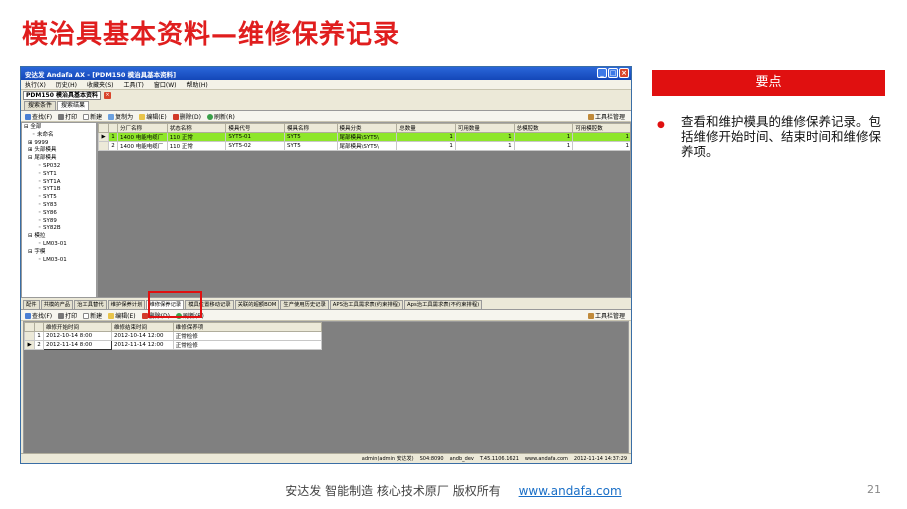 This screenshot has height=509, width=907. I want to click on menu-item: 工具(T), so click(134, 84).